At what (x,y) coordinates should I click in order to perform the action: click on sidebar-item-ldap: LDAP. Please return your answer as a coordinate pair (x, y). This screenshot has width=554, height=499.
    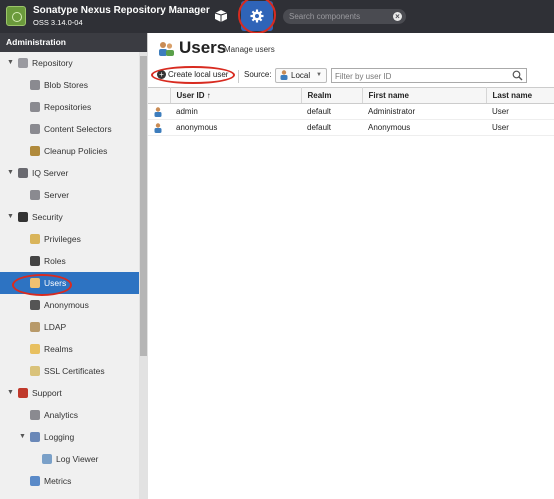
    Looking at the image, I should click on (69, 327).